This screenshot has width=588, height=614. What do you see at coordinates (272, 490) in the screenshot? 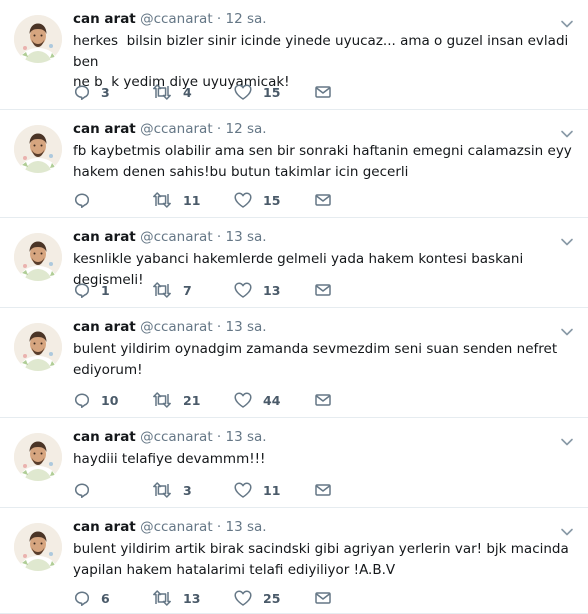
I see `like-count: 11` at bounding box center [272, 490].